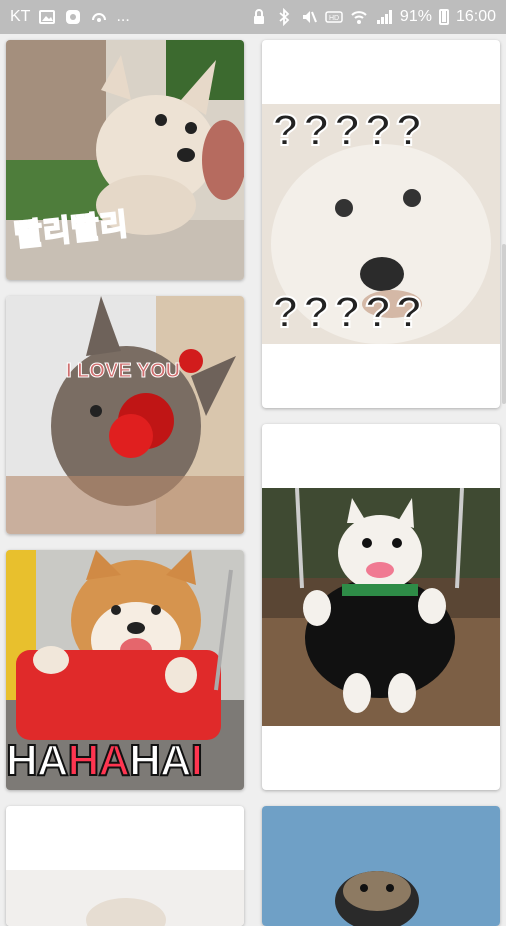  I want to click on sticker-caption: I LOVE YOU, so click(123, 371).